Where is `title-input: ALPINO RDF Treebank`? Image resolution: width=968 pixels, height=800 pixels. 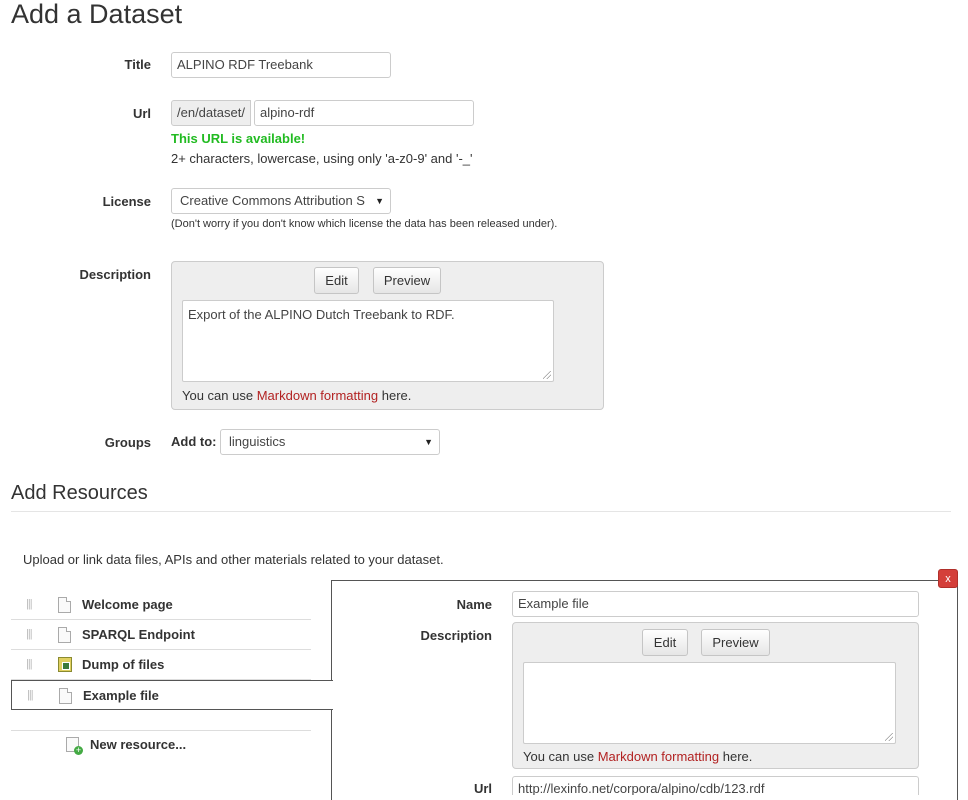
title-input: ALPINO RDF Treebank is located at coordinates (281, 65).